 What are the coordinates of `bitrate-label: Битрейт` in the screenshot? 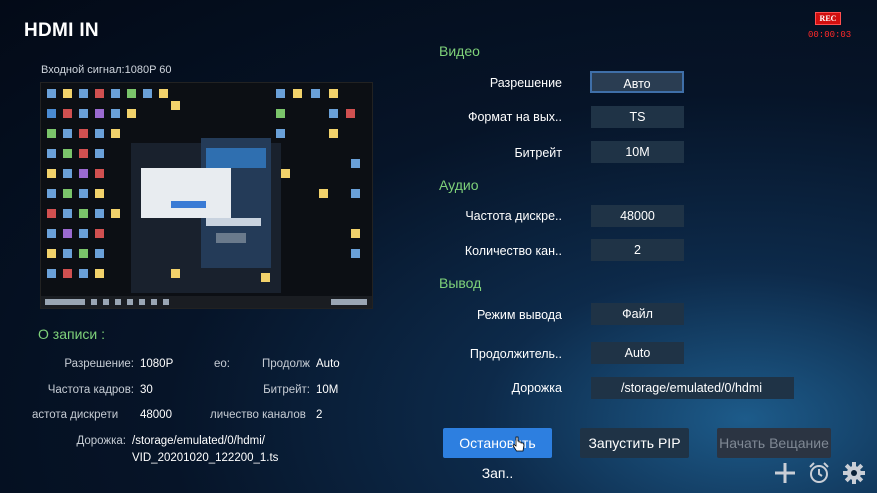 It's located at (538, 153).